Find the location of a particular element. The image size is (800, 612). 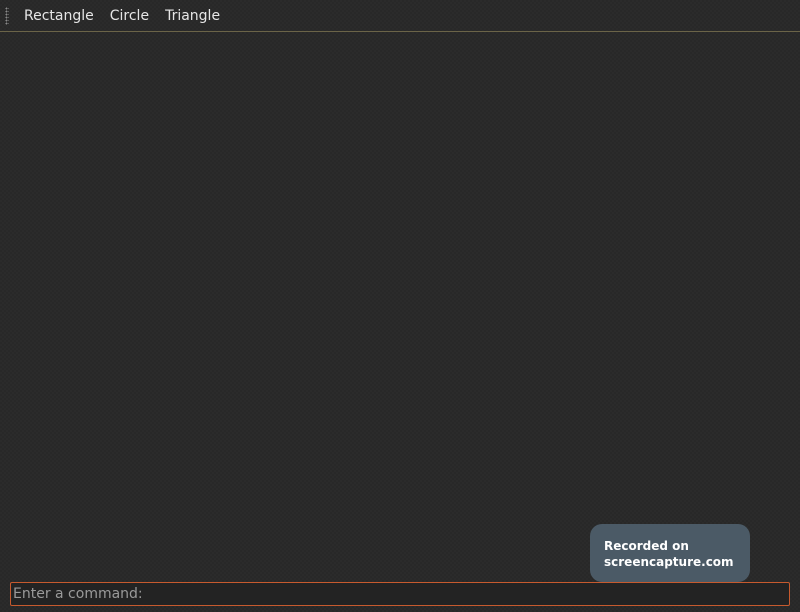

command-input-frame is located at coordinates (400, 594).